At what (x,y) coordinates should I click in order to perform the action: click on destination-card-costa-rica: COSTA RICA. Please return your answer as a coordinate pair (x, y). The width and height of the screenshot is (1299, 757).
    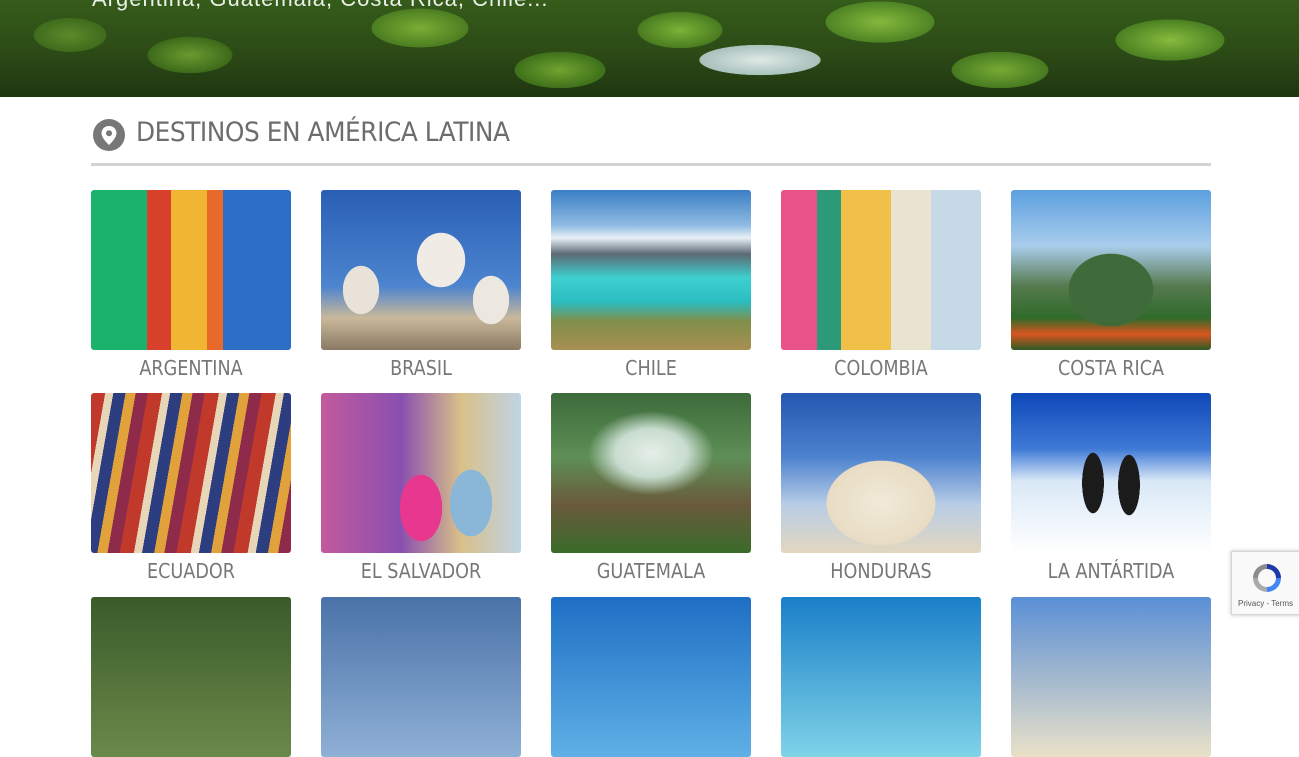
    Looking at the image, I should click on (1111, 288).